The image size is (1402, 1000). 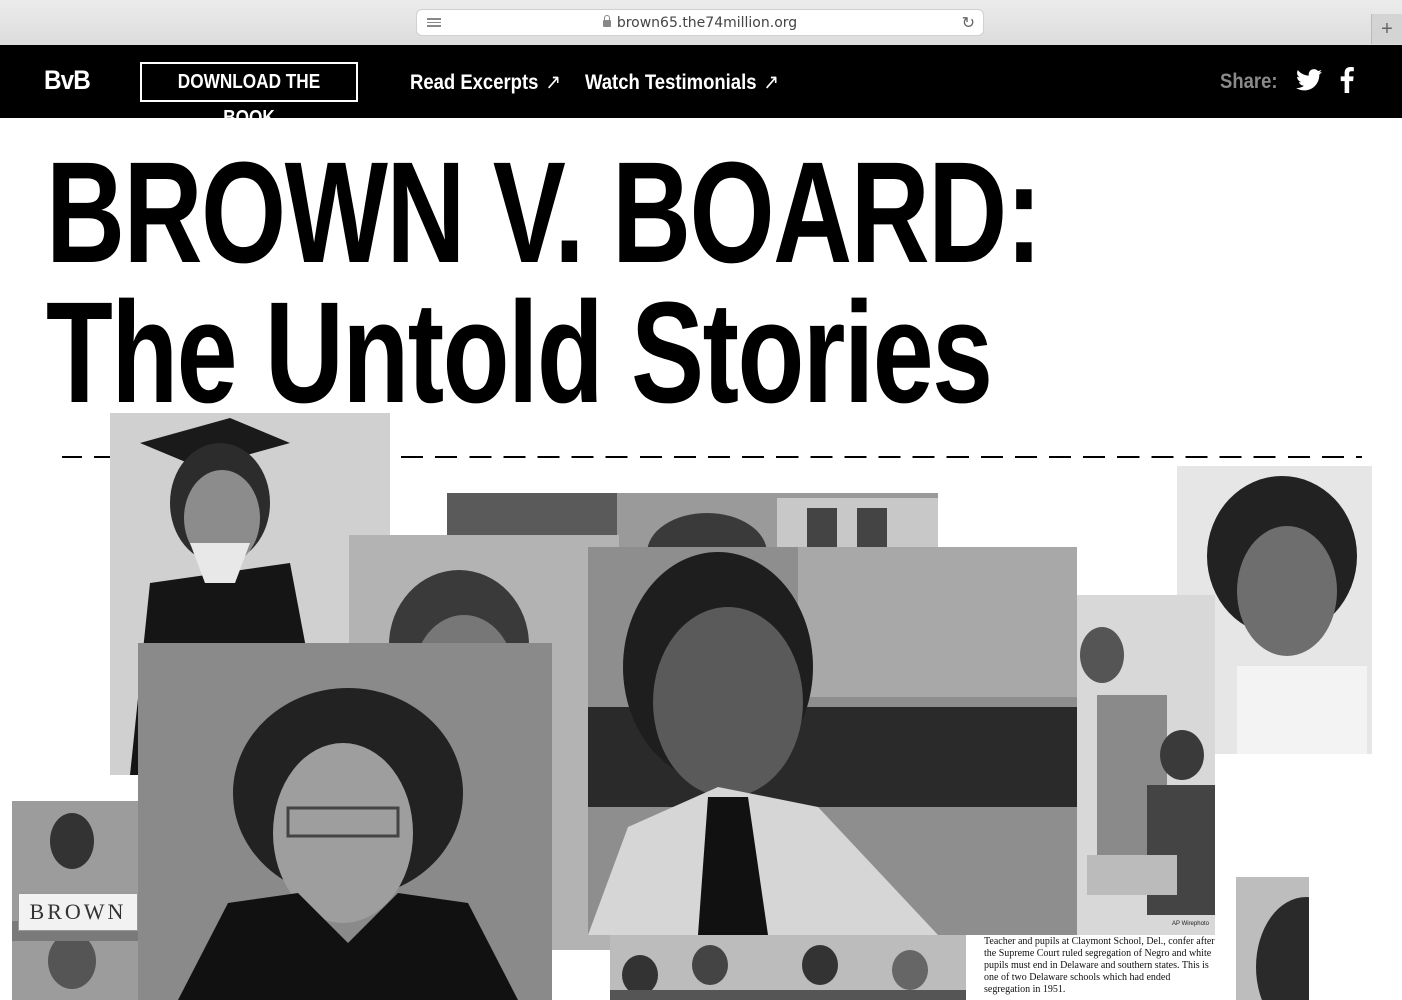 I want to click on read-excerpts-label: Read Excerpts, so click(x=474, y=82).